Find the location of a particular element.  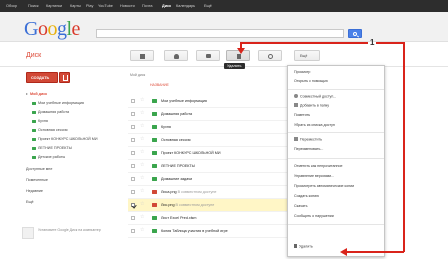

menu-item-mark-unread: Отметить как непрочитанное is located at coordinates (318, 166).